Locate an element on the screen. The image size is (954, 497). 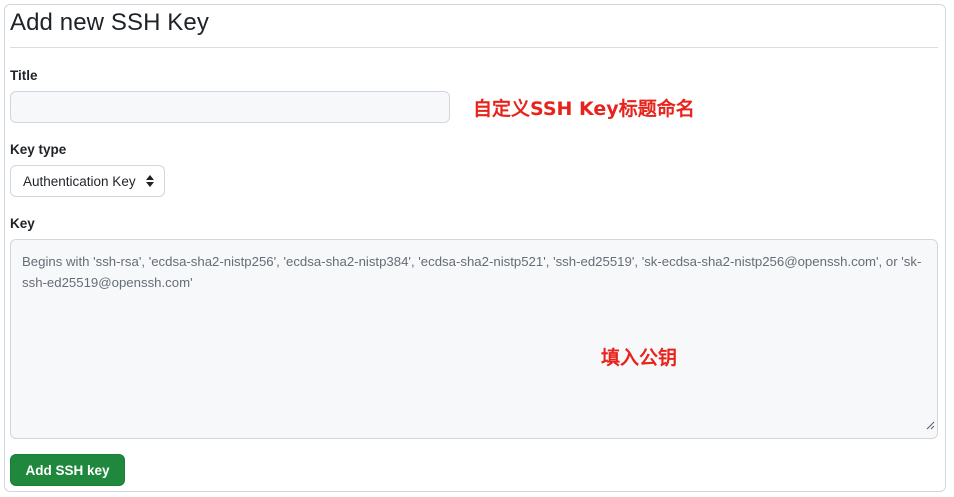
title-annotation: 自定义SSH Key标题命名 is located at coordinates (584, 109).